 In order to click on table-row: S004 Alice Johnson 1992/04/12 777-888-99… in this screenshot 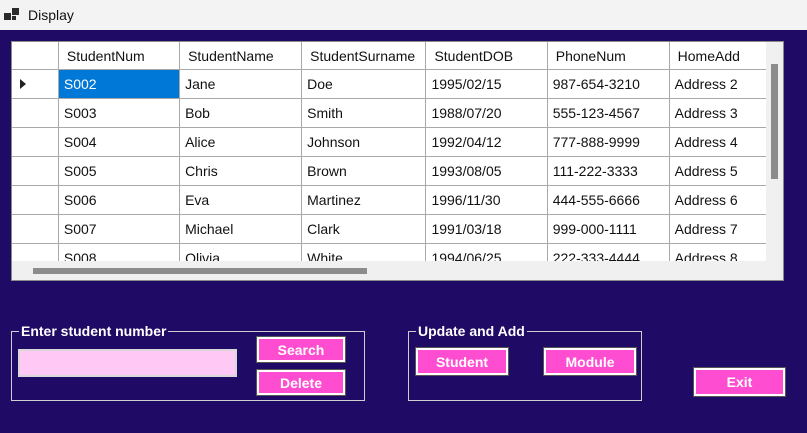, I will do `click(389, 142)`.